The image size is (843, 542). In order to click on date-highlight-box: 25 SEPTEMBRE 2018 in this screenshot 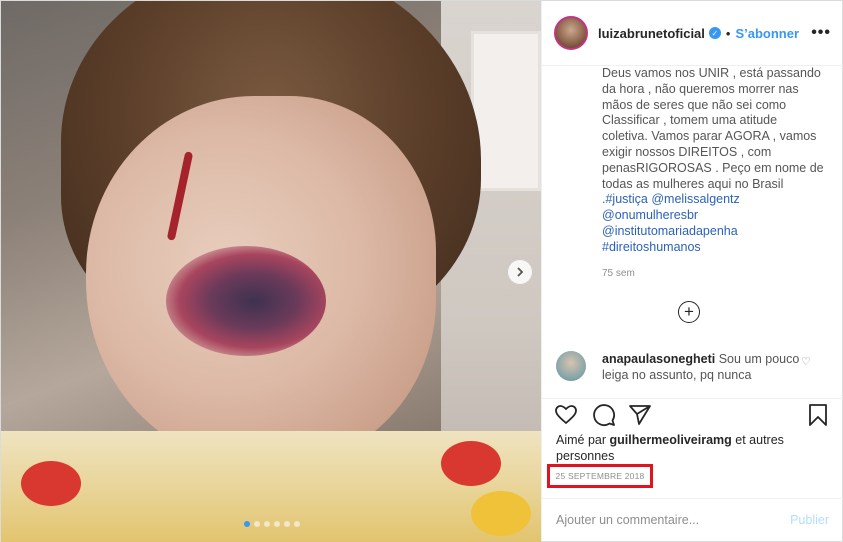, I will do `click(600, 476)`.